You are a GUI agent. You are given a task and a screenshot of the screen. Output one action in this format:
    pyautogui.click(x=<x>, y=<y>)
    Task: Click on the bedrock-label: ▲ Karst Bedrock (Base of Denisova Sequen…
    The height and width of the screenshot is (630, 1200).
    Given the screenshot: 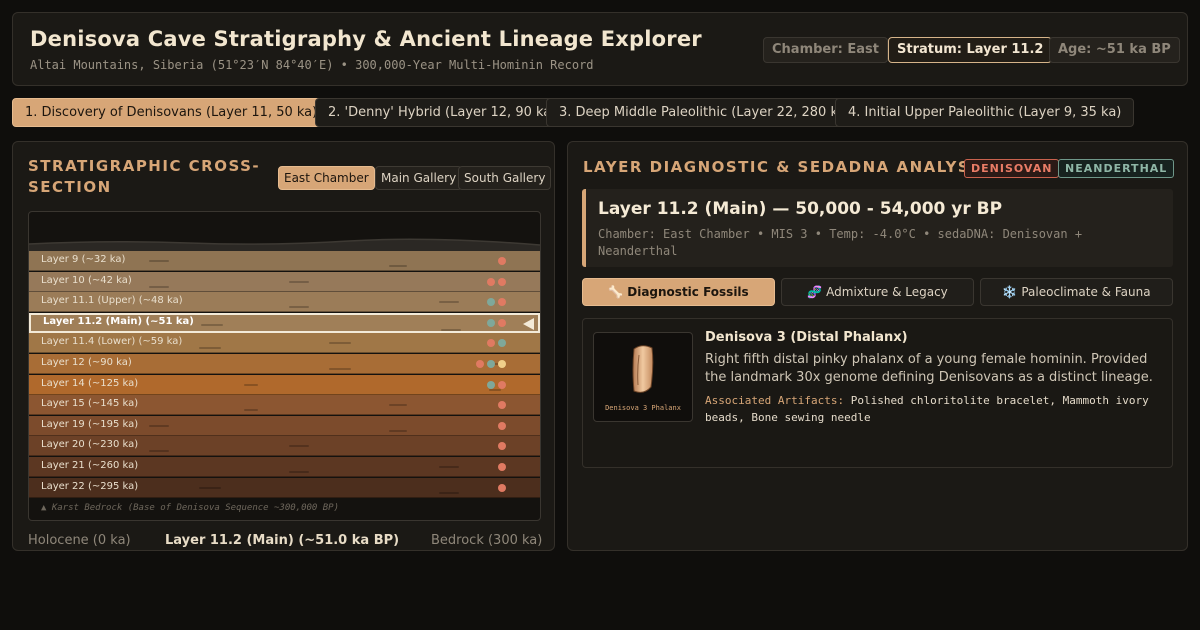 What is the action you would take?
    pyautogui.click(x=190, y=508)
    